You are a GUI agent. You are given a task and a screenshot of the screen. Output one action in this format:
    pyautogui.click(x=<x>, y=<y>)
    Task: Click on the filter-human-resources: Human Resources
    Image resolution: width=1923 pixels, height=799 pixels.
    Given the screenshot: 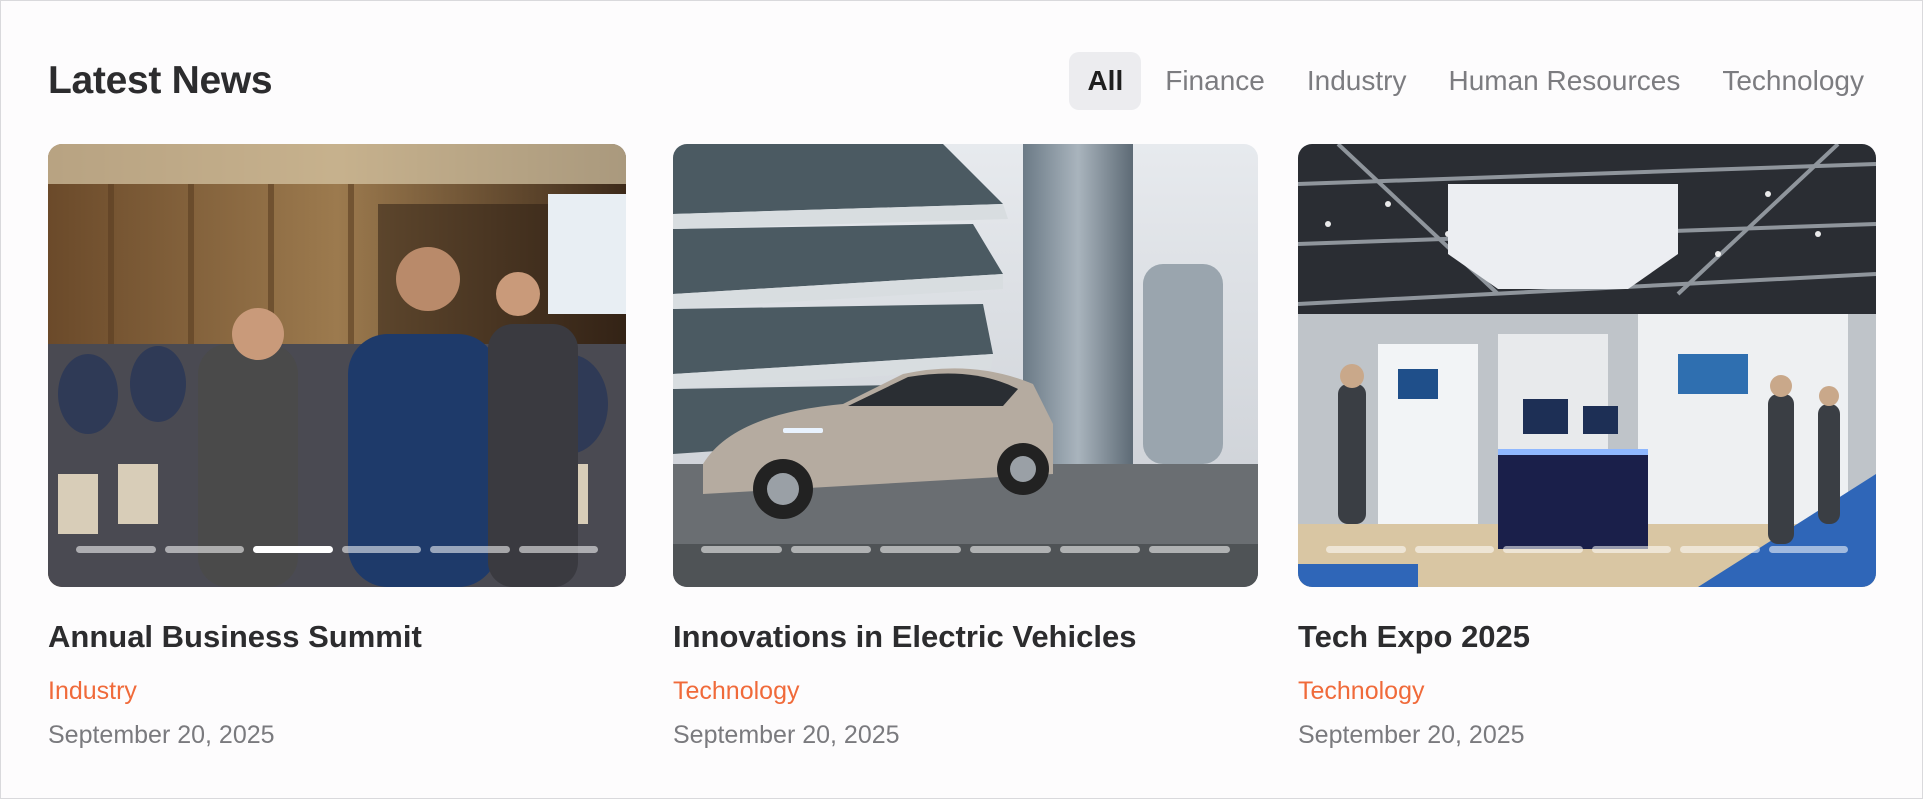 What is the action you would take?
    pyautogui.click(x=1564, y=81)
    